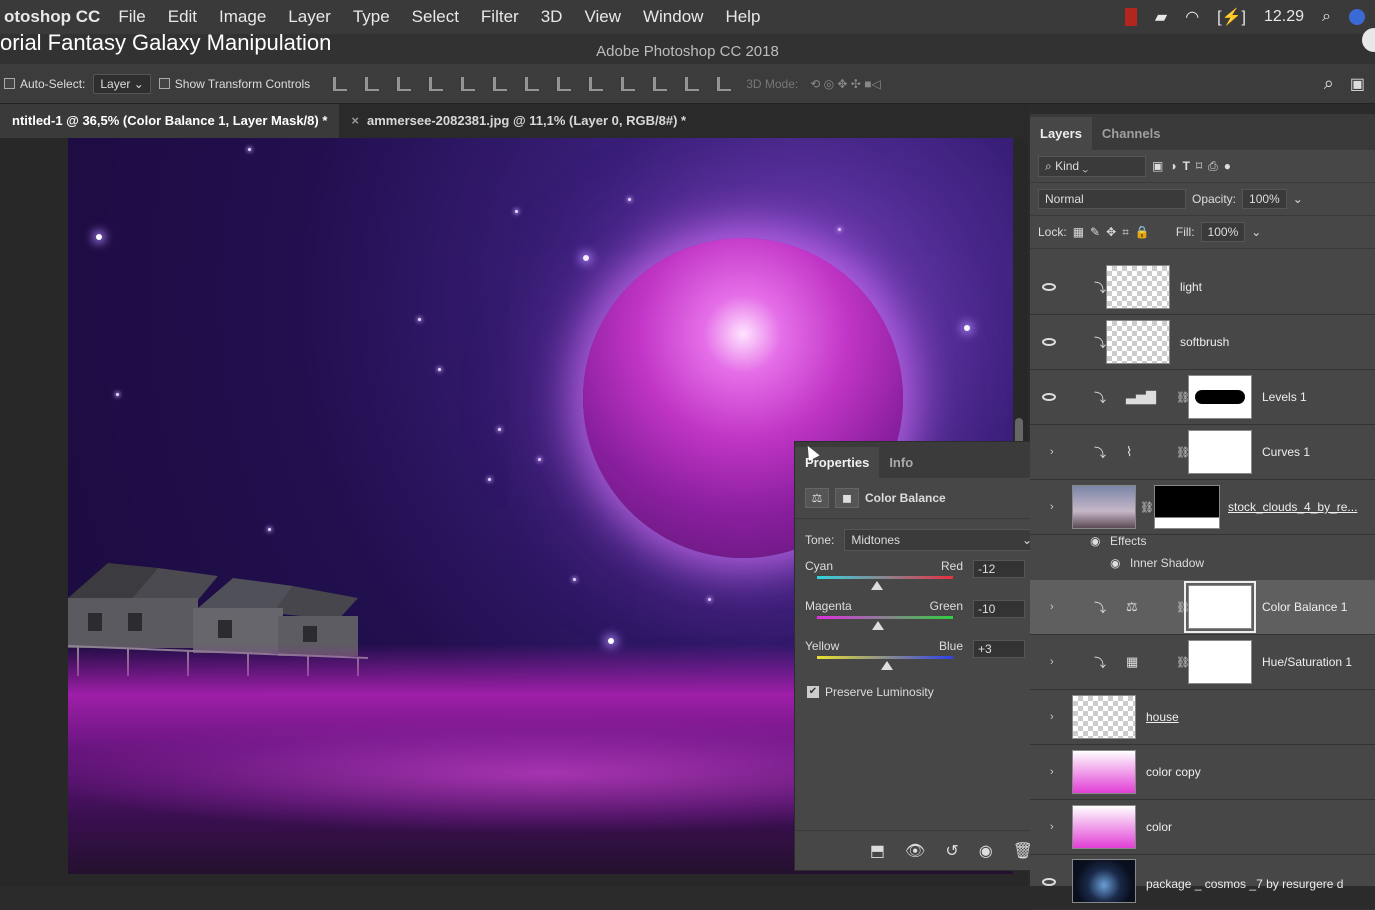 The height and width of the screenshot is (910, 1375). I want to click on cyan-red-slider: Cyan Red -12, so click(922, 575).